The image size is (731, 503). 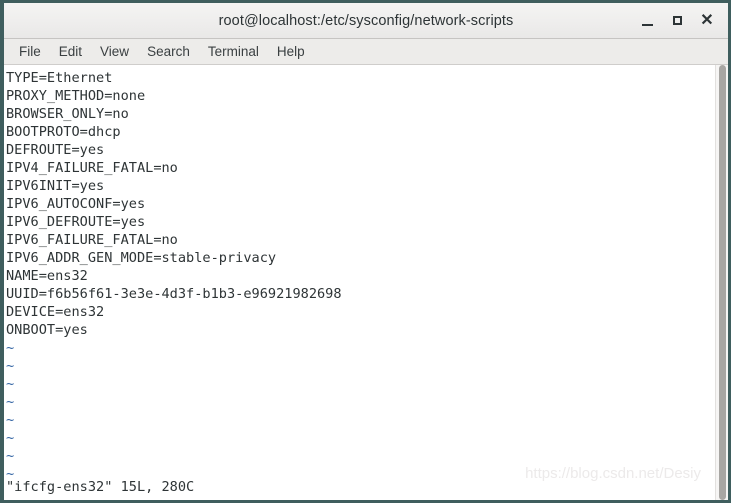 I want to click on terminal-line: IPV6INIT=yes, so click(x=55, y=186).